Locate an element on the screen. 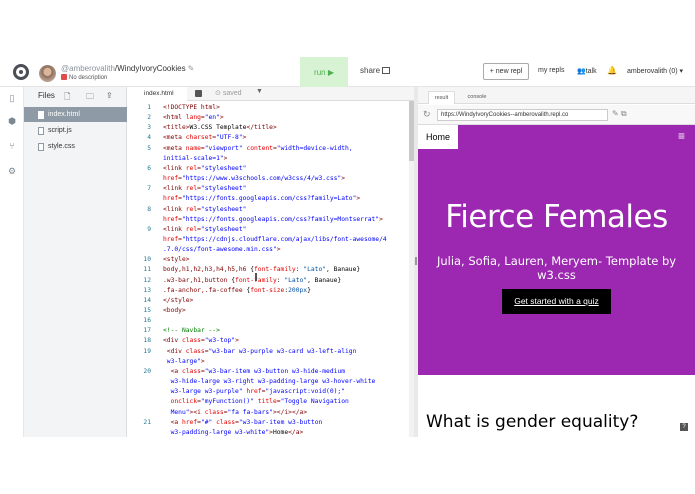 The image size is (695, 494). avatar is located at coordinates (47, 73).